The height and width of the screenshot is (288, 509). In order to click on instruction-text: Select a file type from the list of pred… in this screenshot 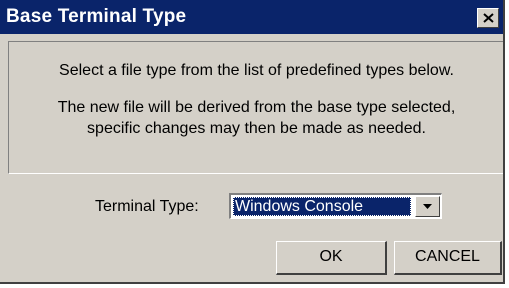, I will do `click(256, 70)`.